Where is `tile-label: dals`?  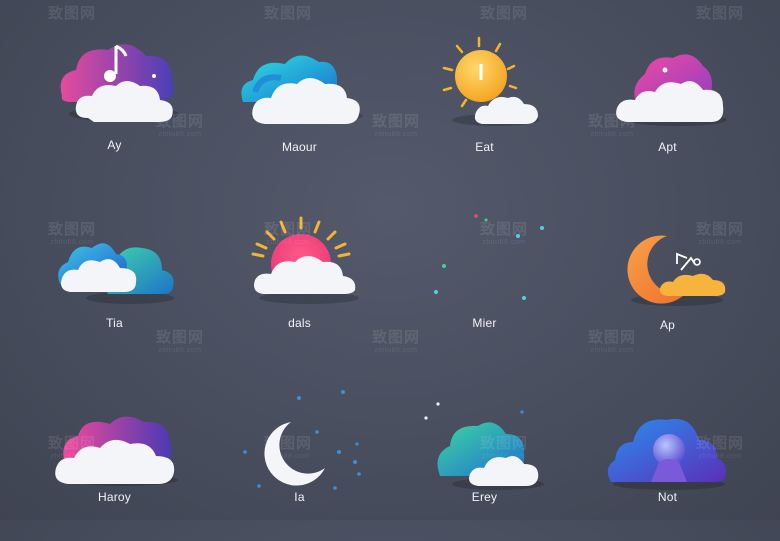 tile-label: dals is located at coordinates (299, 323).